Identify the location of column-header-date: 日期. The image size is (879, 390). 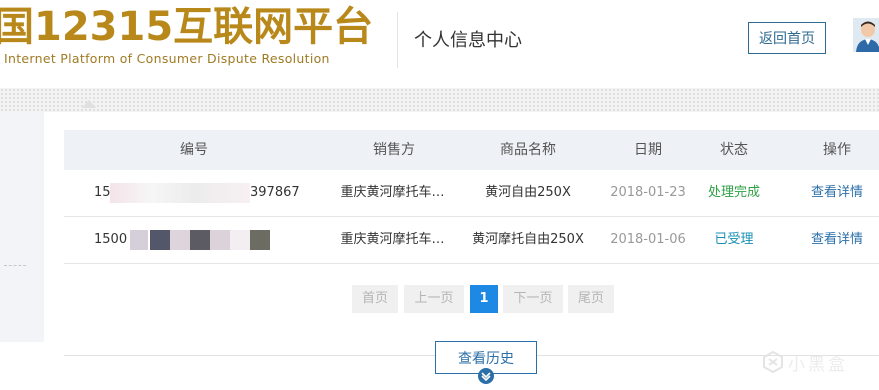
(648, 150).